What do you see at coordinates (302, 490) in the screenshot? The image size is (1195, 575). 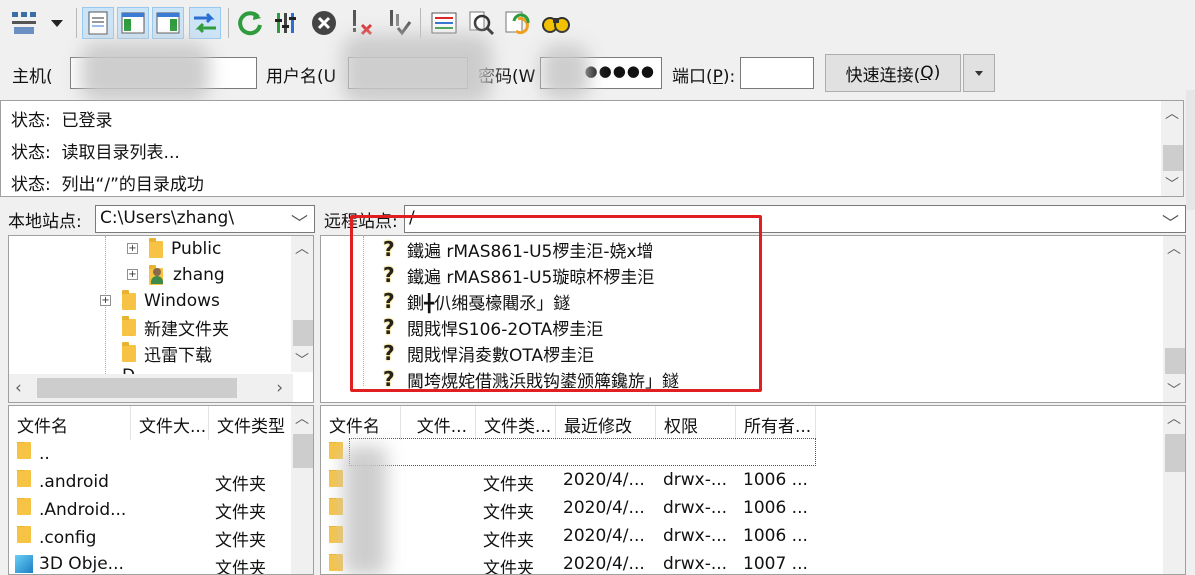 I see `local-list-scrollbar: ︿` at bounding box center [302, 490].